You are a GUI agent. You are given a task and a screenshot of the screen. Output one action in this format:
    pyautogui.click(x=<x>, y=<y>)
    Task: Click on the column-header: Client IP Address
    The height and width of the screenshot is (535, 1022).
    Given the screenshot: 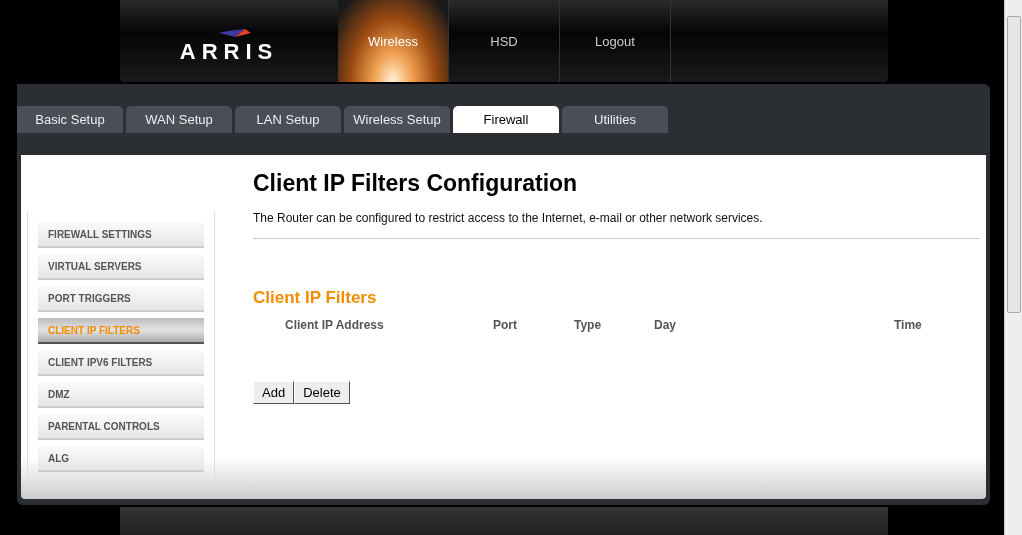 What is the action you would take?
    pyautogui.click(x=334, y=325)
    